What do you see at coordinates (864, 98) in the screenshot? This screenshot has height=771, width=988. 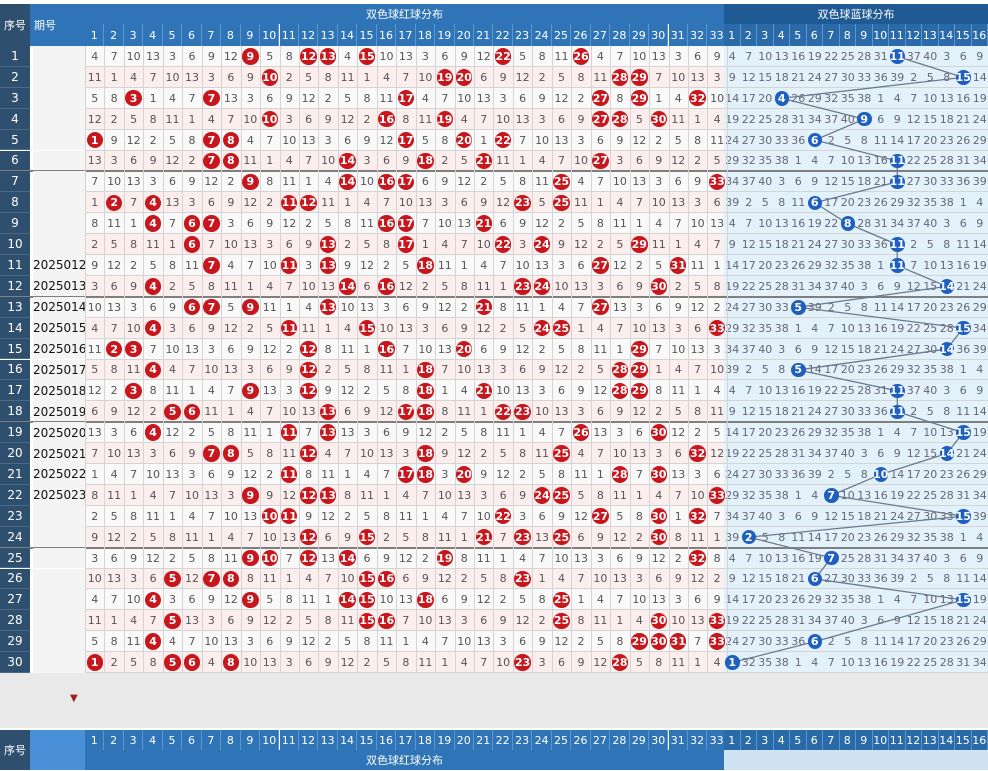 I see `blue-miss-count: 38` at bounding box center [864, 98].